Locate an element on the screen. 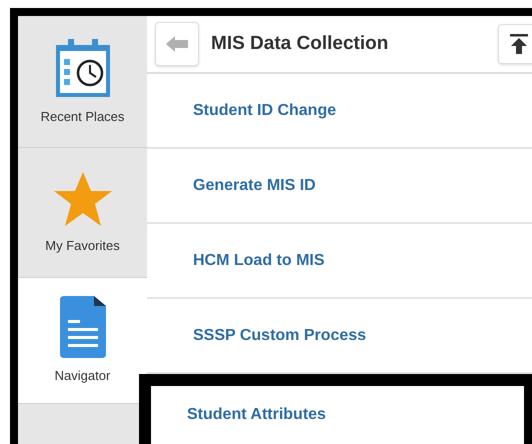 The width and height of the screenshot is (532, 444). scroll-to-top-button is located at coordinates (515, 44).